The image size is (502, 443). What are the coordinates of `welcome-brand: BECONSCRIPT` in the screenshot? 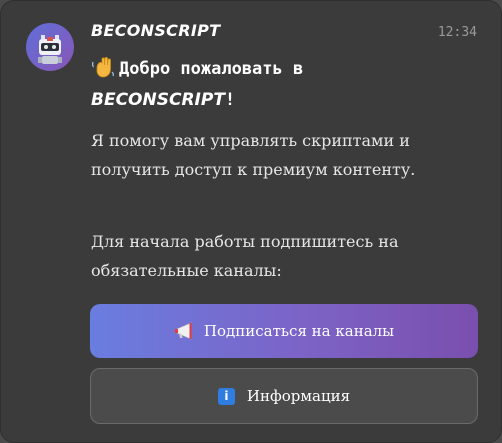 It's located at (158, 100).